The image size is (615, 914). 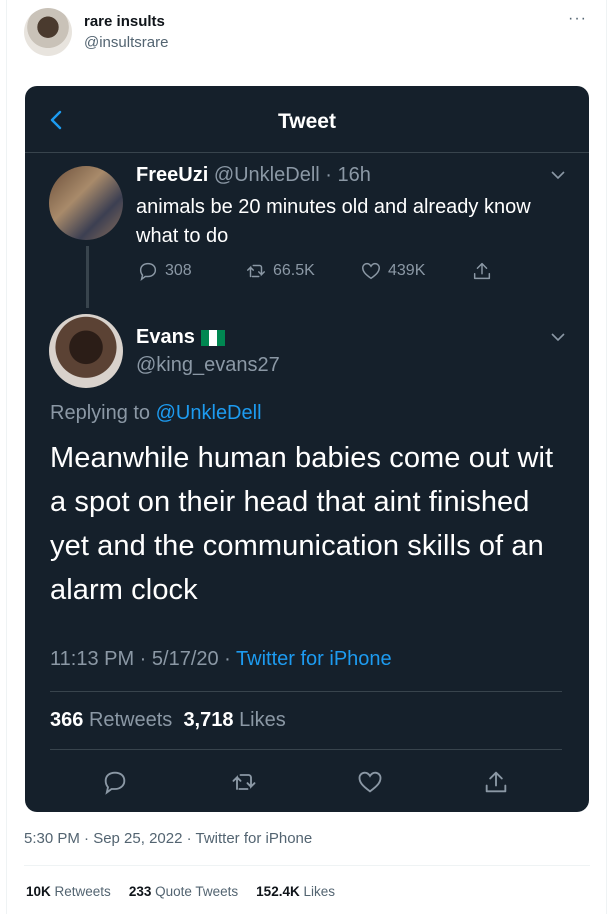 I want to click on page-border-left, so click(x=6, y=457).